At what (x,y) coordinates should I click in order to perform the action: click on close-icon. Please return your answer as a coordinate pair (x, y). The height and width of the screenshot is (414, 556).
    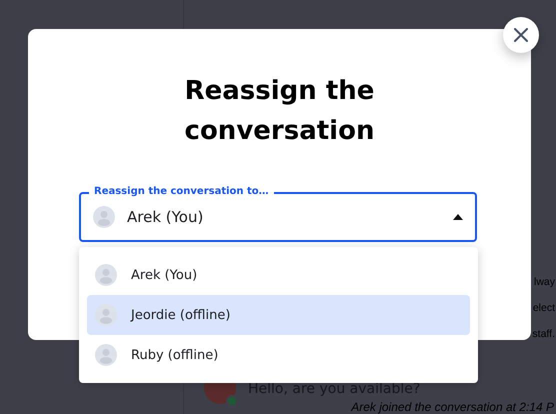
    Looking at the image, I should click on (521, 35).